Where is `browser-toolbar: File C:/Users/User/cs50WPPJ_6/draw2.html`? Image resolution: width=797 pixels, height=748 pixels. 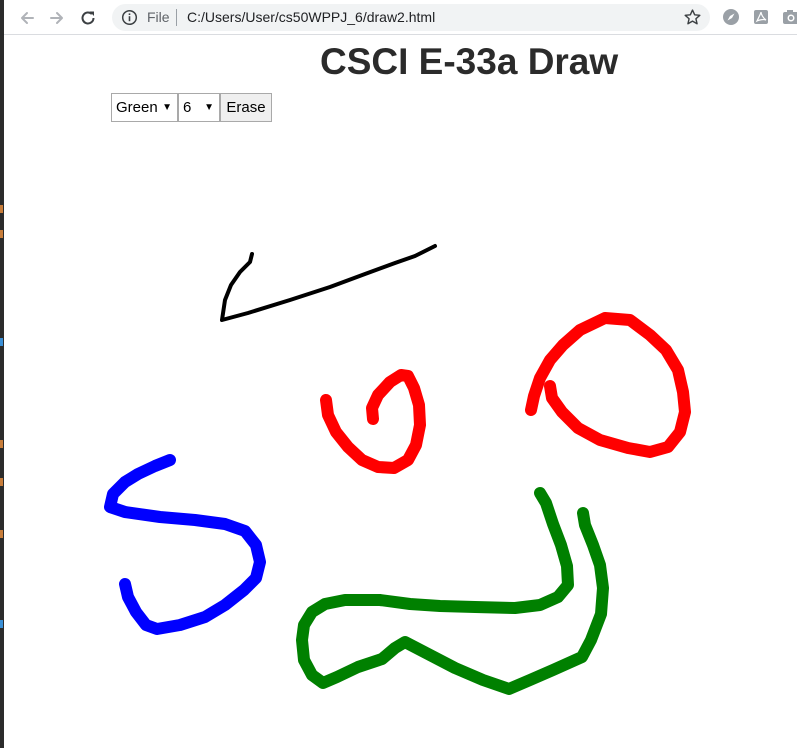
browser-toolbar: File C:/Users/User/cs50WPPJ_6/draw2.html is located at coordinates (400, 17).